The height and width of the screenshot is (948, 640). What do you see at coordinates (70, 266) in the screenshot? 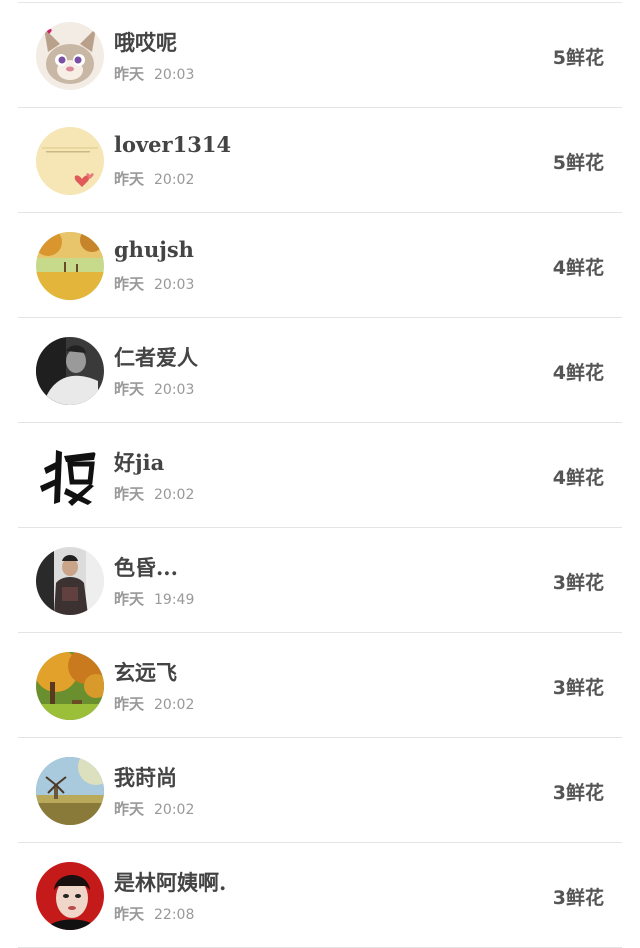
I see `autumn-field-avatar` at bounding box center [70, 266].